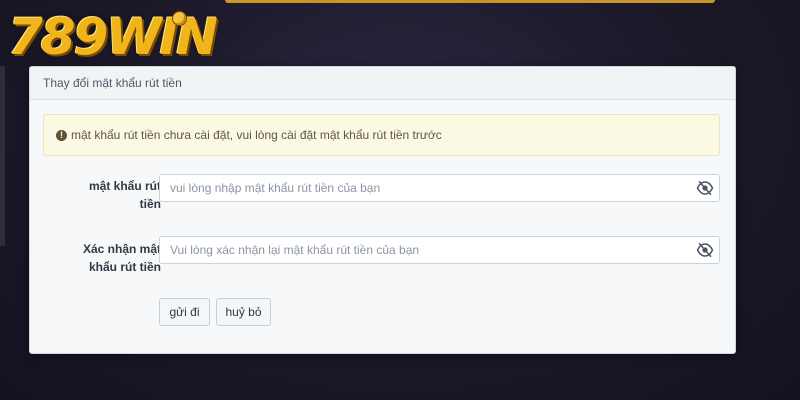 This screenshot has height=400, width=800. I want to click on withdrawal-password-field, so click(439, 188).